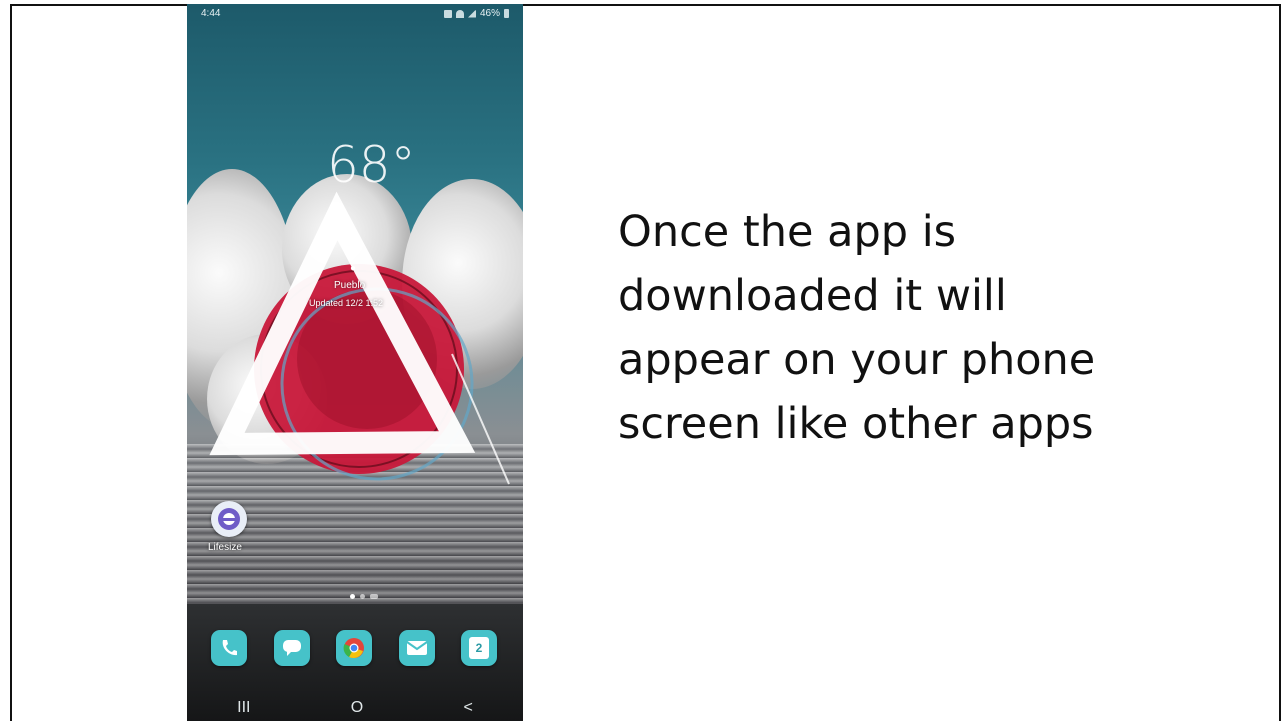  I want to click on calendar-icon: 2, so click(479, 648).